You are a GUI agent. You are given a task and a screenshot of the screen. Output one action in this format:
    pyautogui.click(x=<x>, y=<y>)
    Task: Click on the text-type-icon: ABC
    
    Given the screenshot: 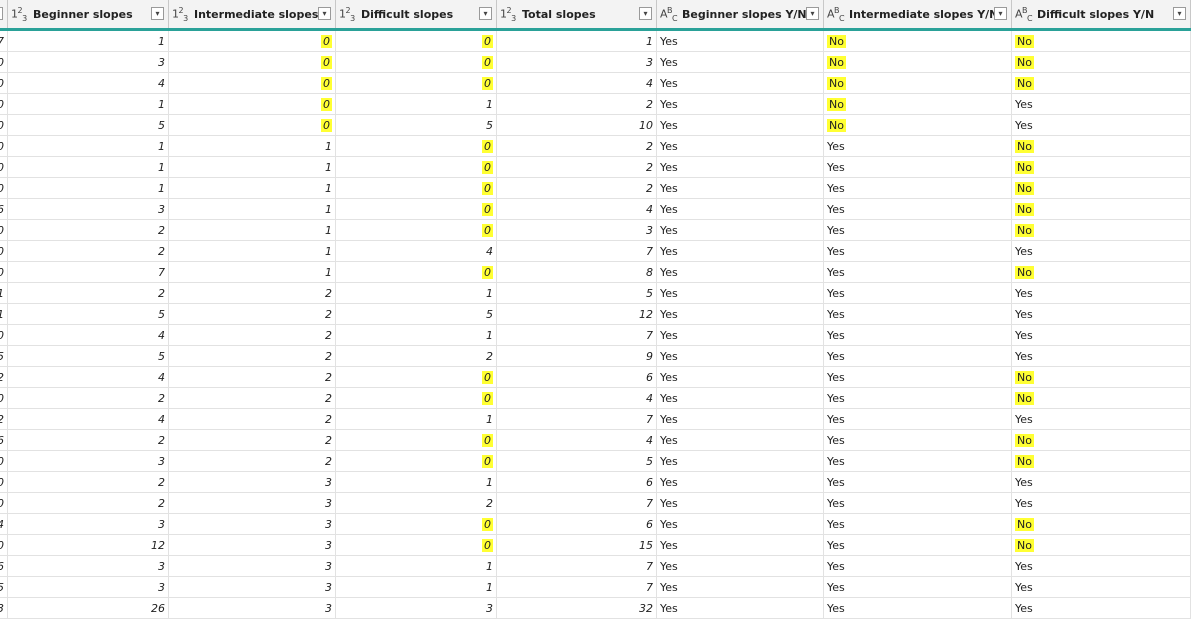 What is the action you would take?
    pyautogui.click(x=836, y=14)
    